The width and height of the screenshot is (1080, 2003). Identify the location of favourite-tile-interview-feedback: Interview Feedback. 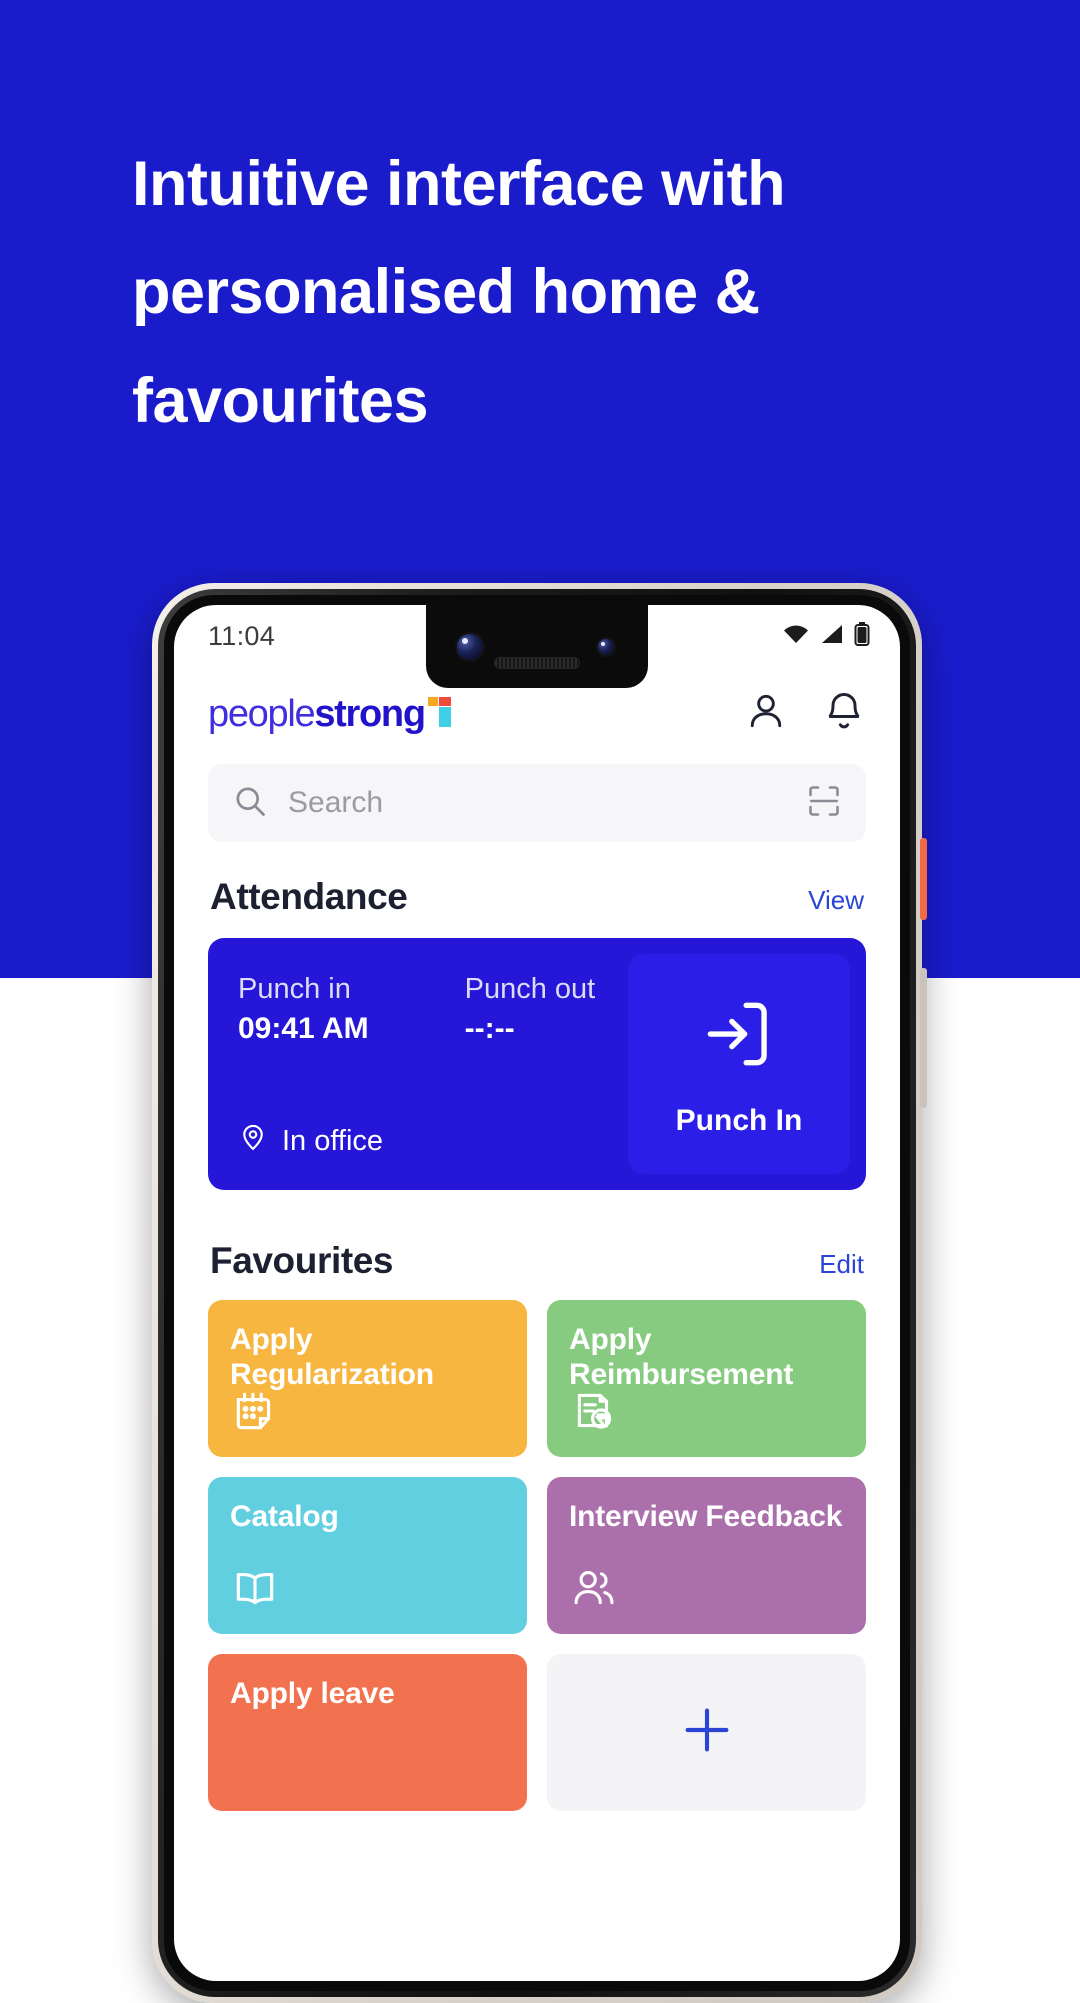
(706, 1555).